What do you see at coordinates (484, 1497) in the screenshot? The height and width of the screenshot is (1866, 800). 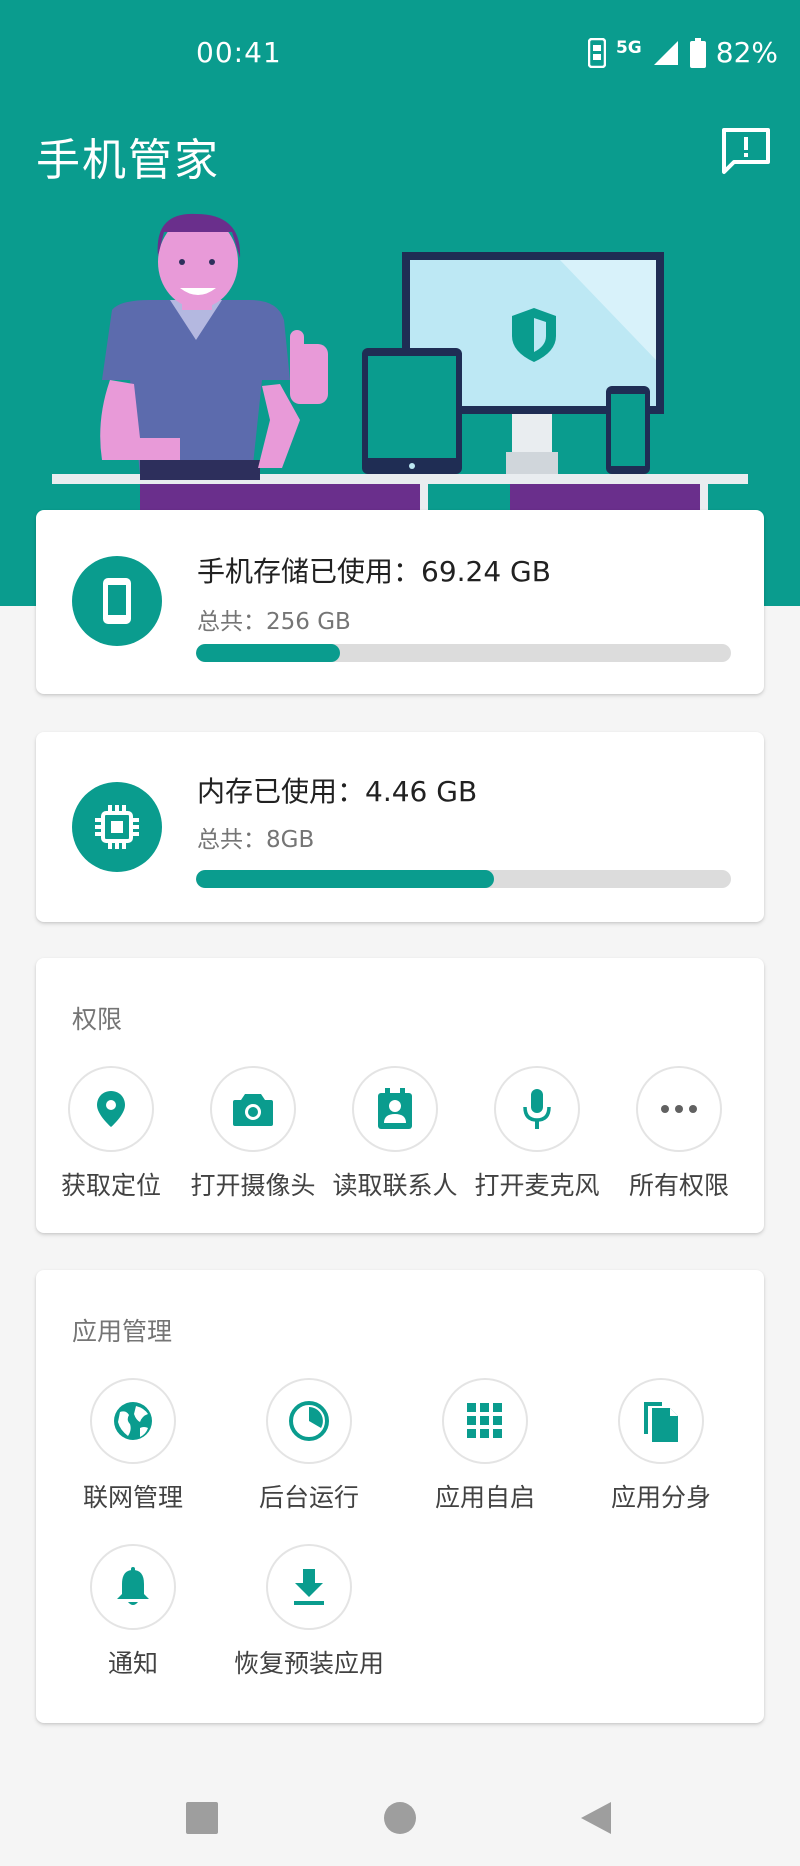 I see `app-autostart-label: 应用自启` at bounding box center [484, 1497].